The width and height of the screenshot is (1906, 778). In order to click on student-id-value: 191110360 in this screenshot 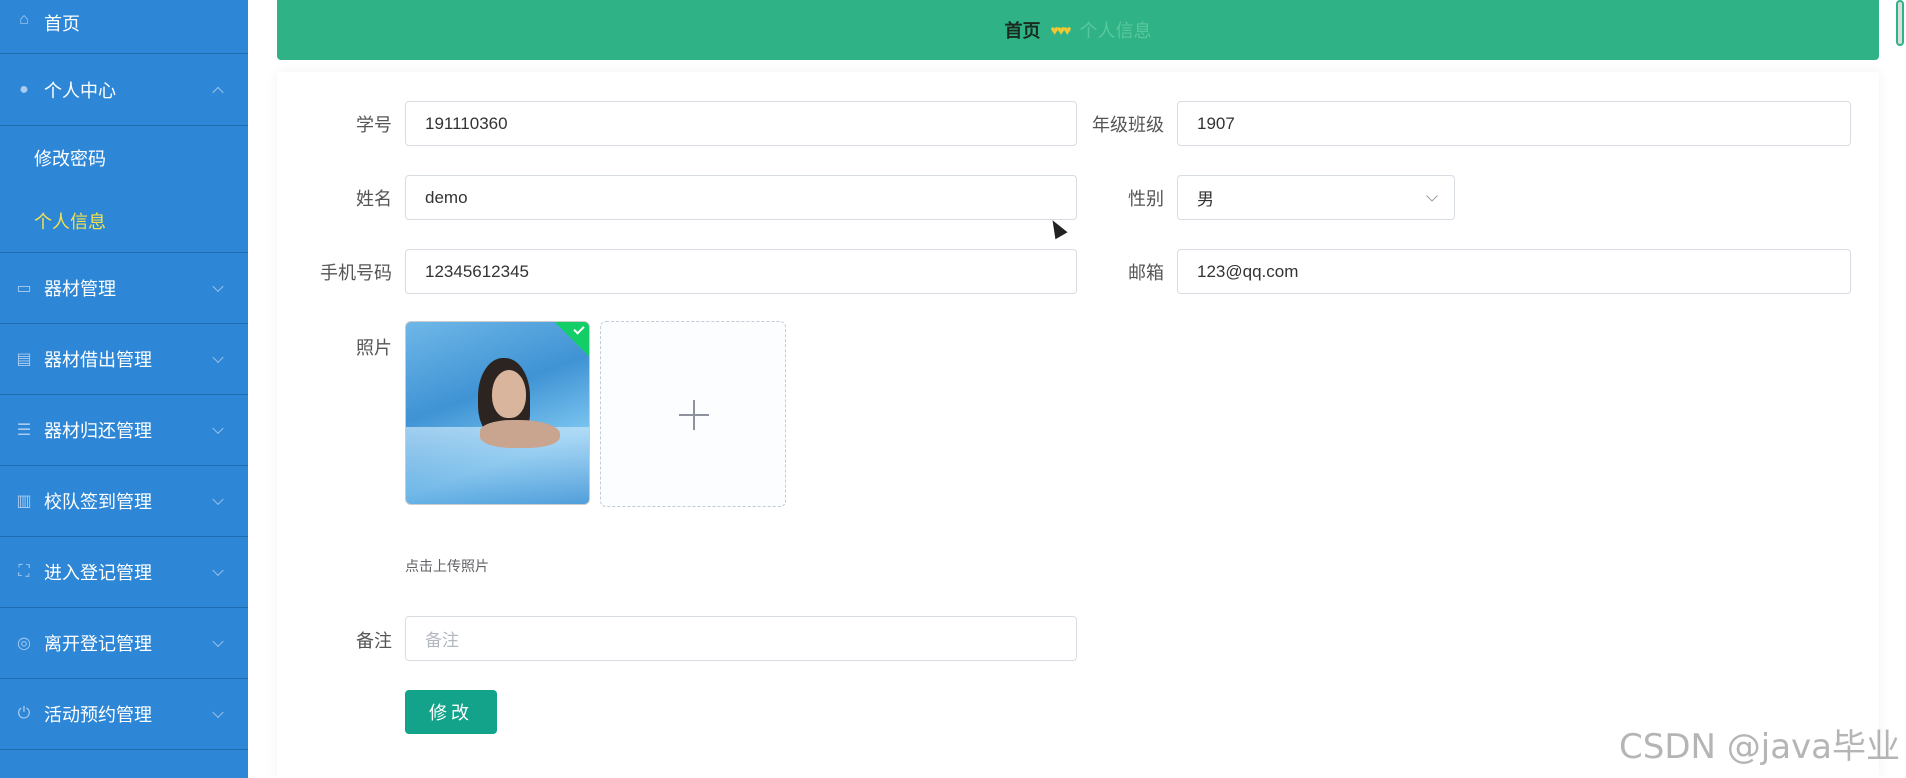, I will do `click(466, 123)`.